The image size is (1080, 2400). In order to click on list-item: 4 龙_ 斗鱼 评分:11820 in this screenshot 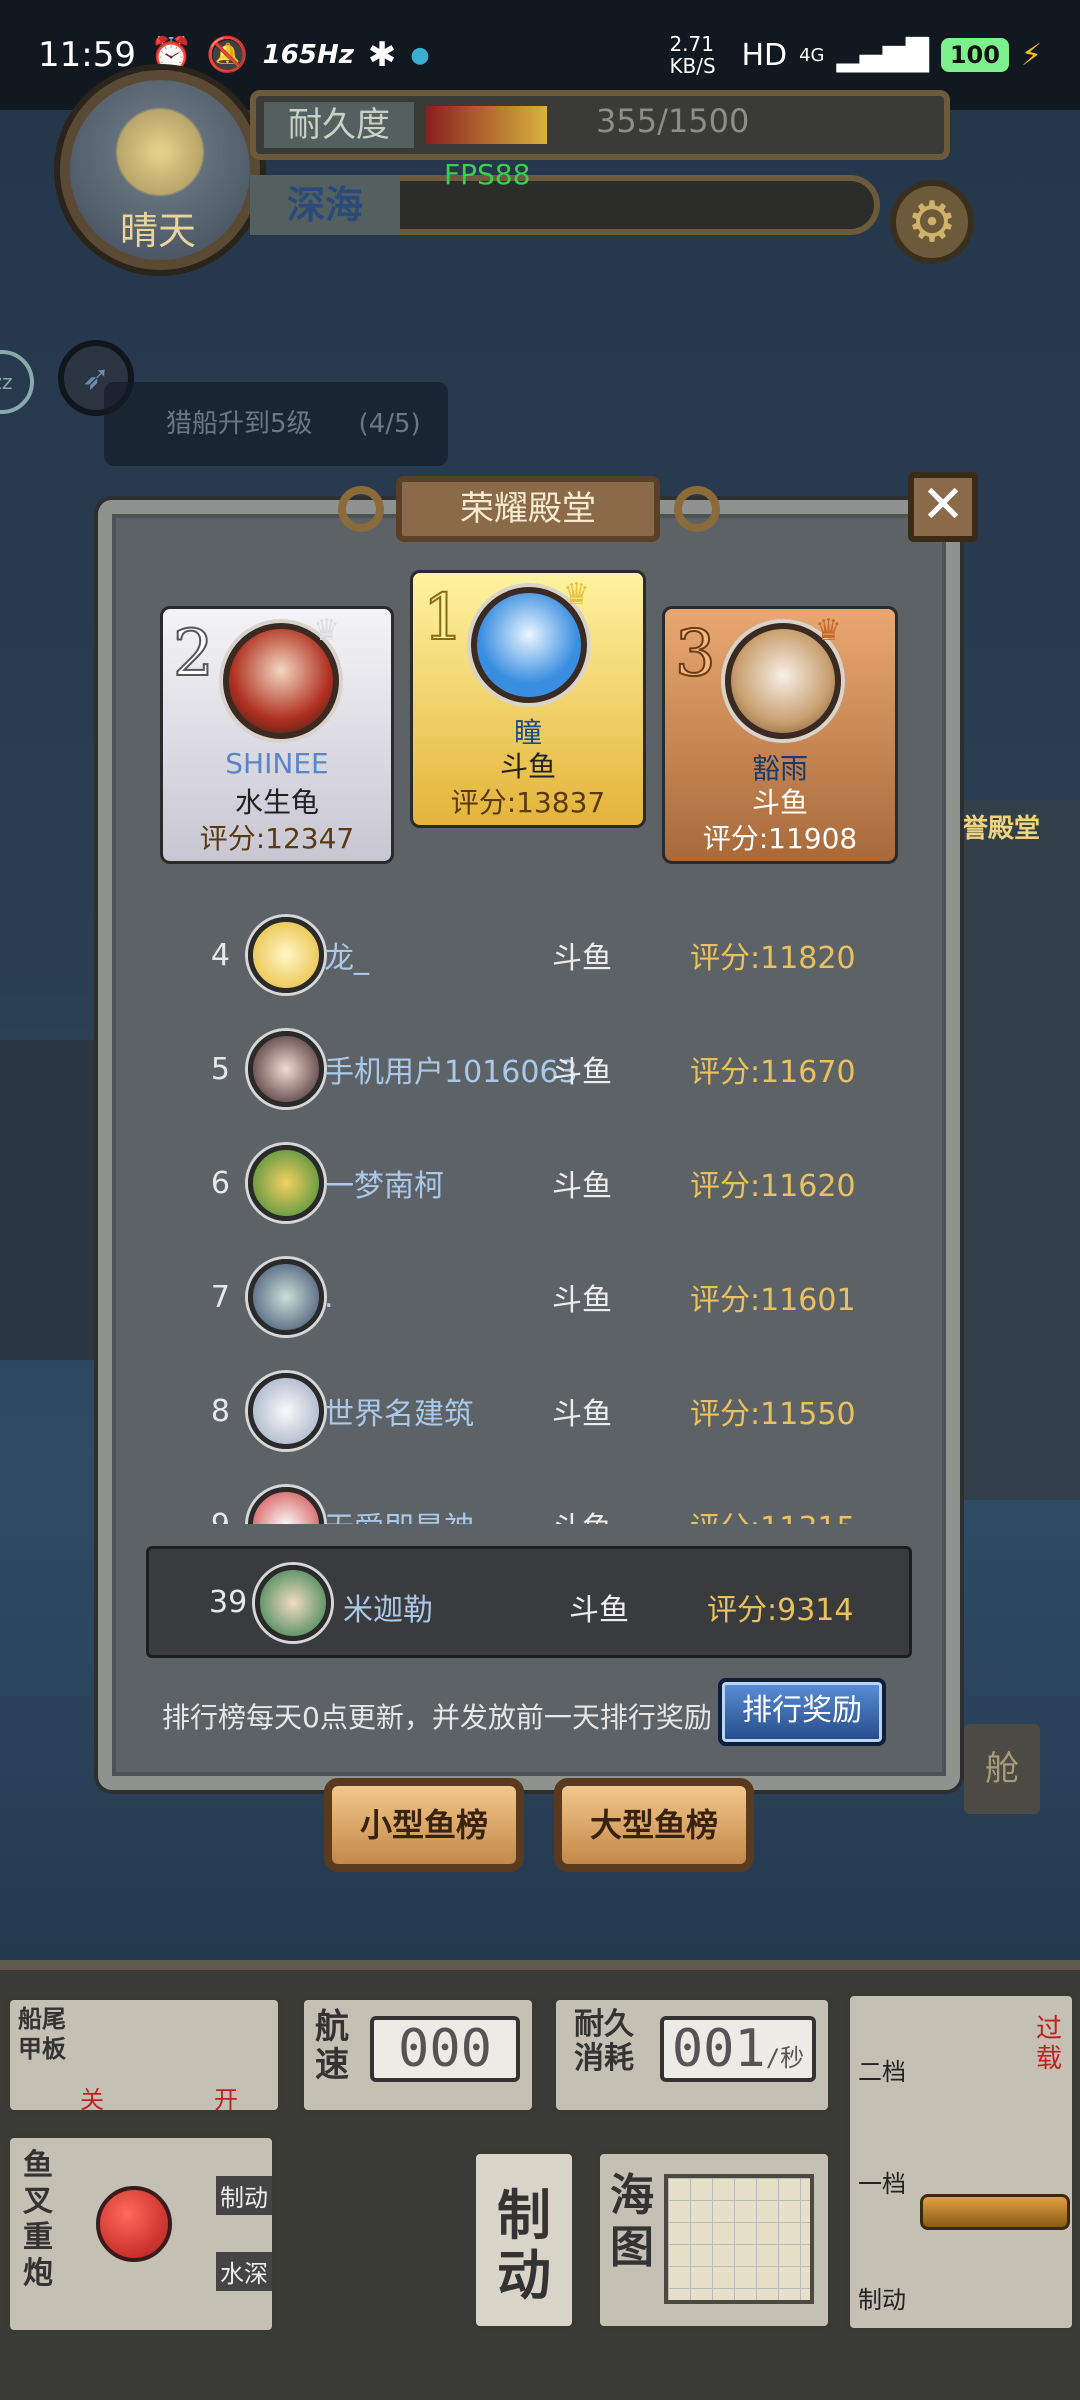, I will do `click(530, 955)`.